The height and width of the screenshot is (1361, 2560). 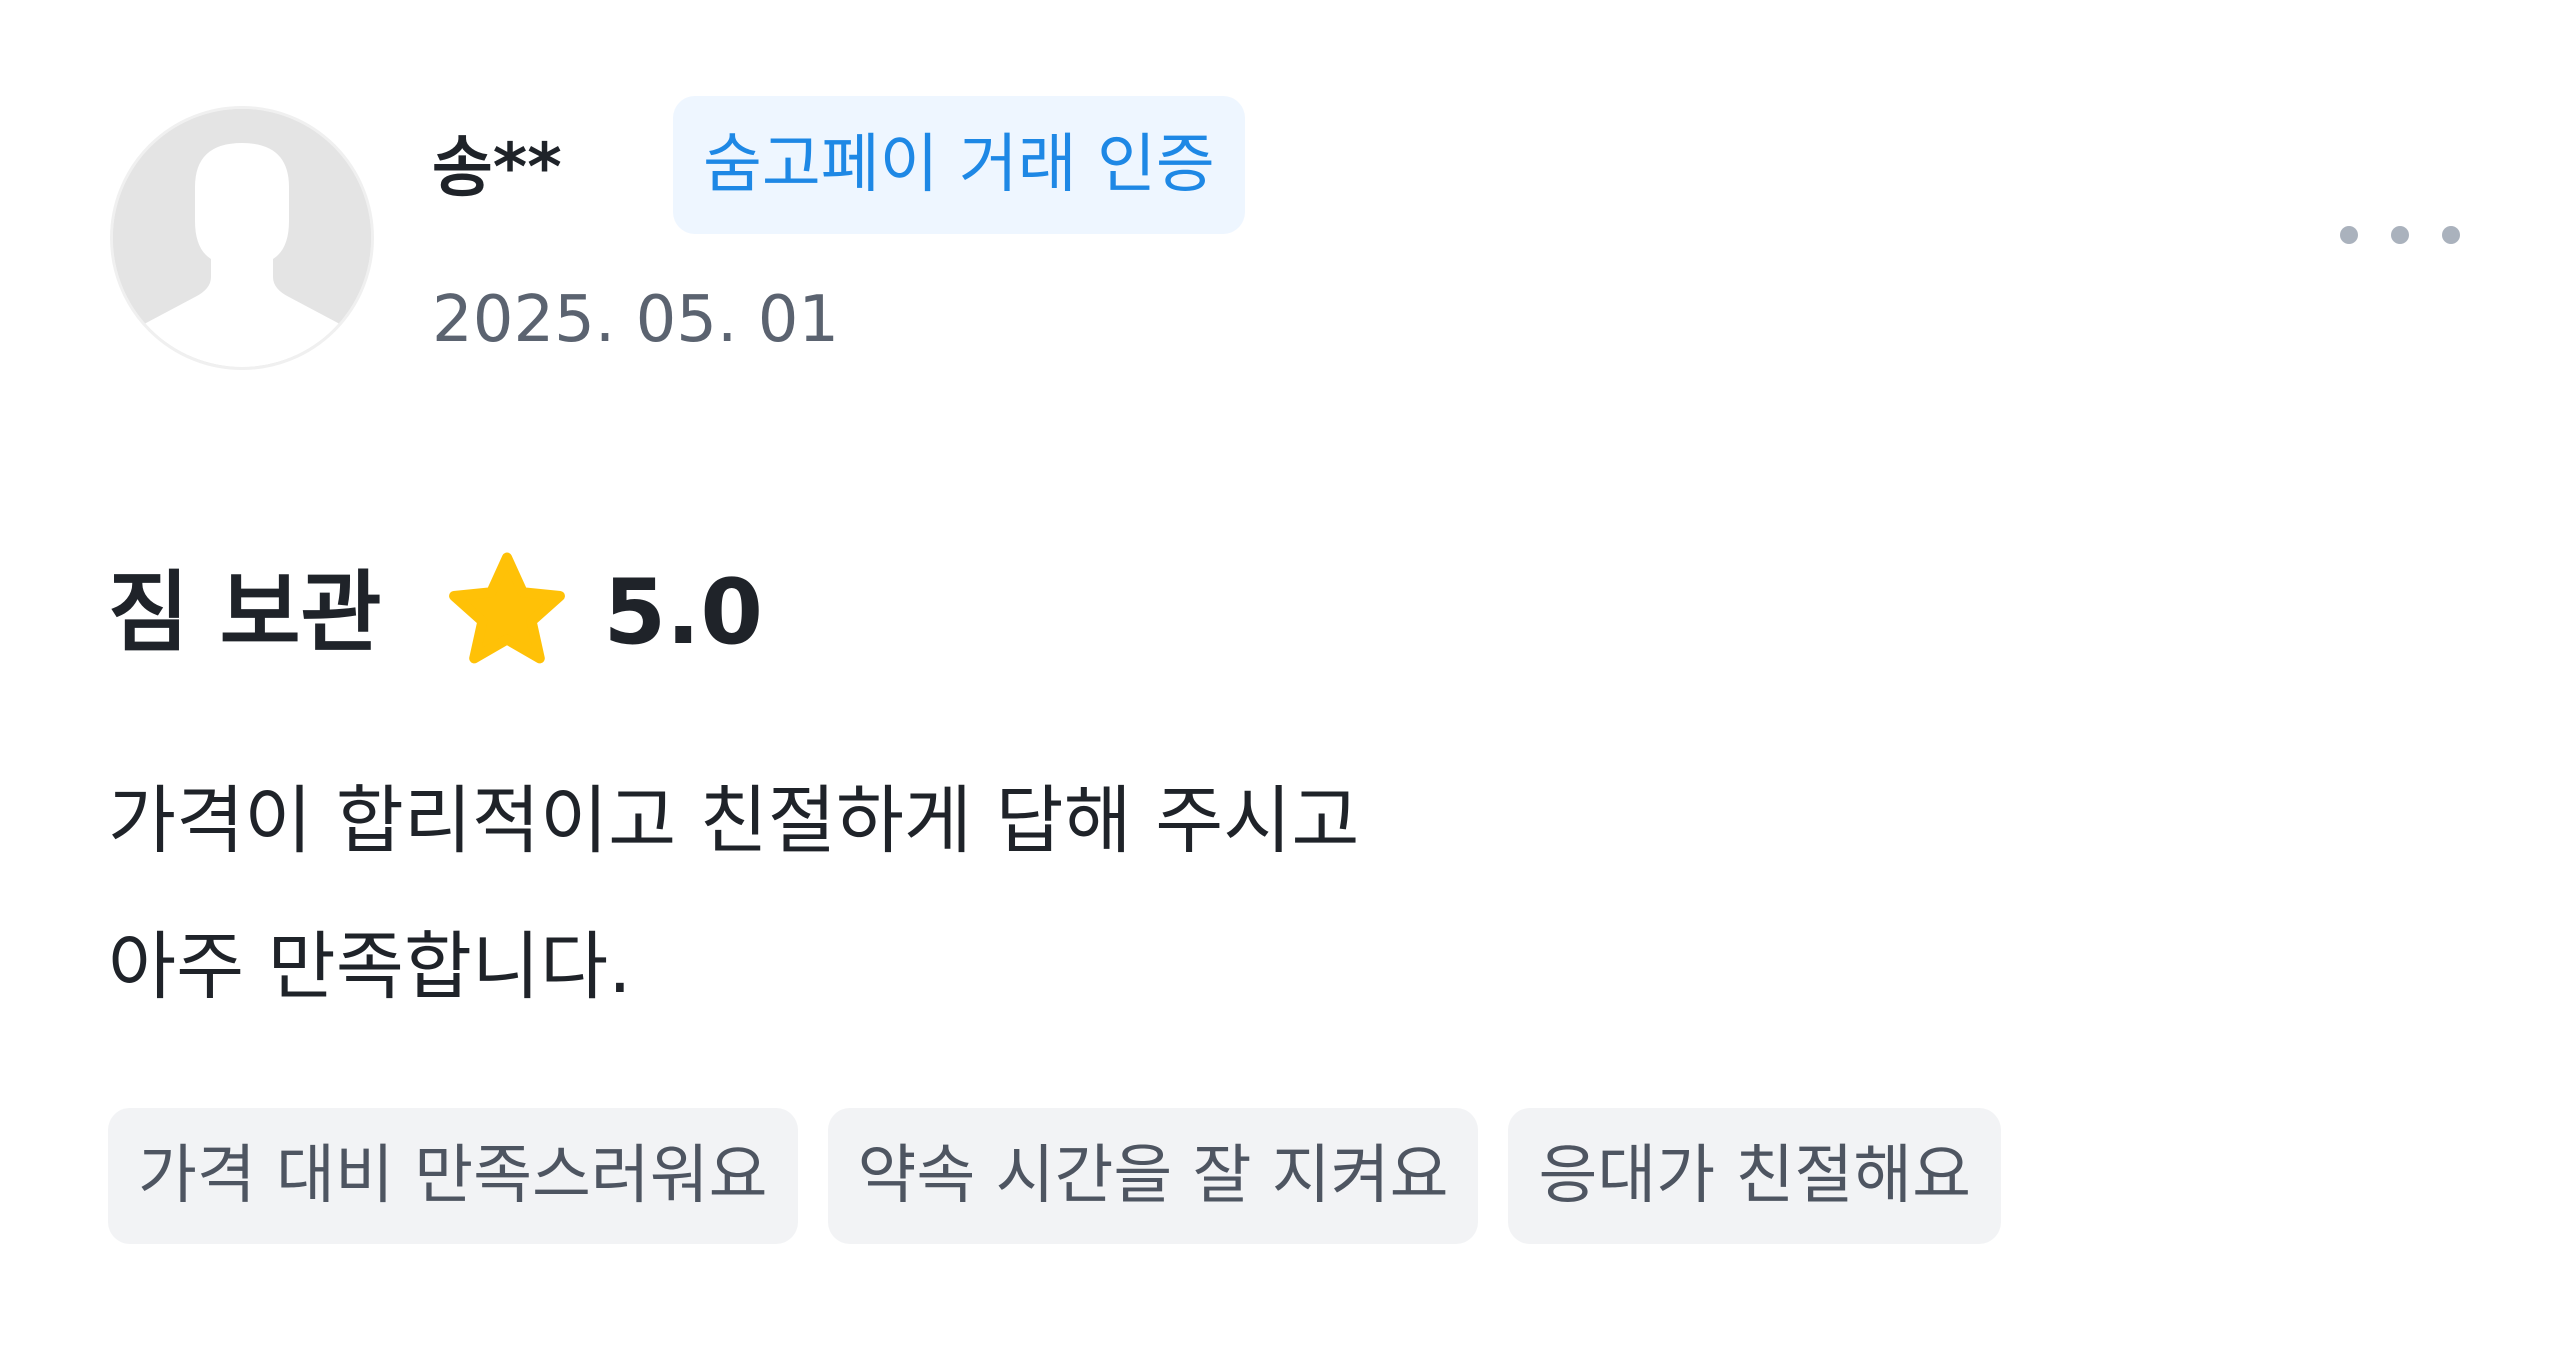 I want to click on avatar, so click(x=242, y=238).